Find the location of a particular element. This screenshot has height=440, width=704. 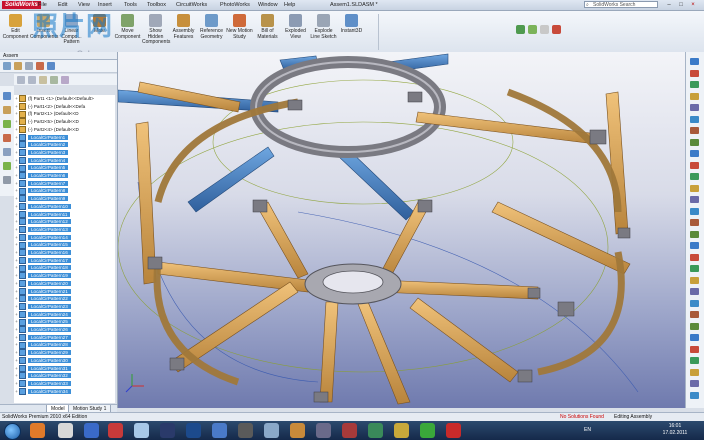

command-tab-assembly: Assem is located at coordinates (58, 56).